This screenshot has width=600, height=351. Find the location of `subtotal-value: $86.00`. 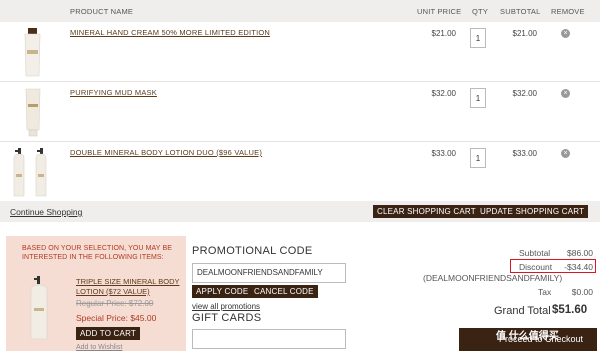

subtotal-value: $86.00 is located at coordinates (580, 253).